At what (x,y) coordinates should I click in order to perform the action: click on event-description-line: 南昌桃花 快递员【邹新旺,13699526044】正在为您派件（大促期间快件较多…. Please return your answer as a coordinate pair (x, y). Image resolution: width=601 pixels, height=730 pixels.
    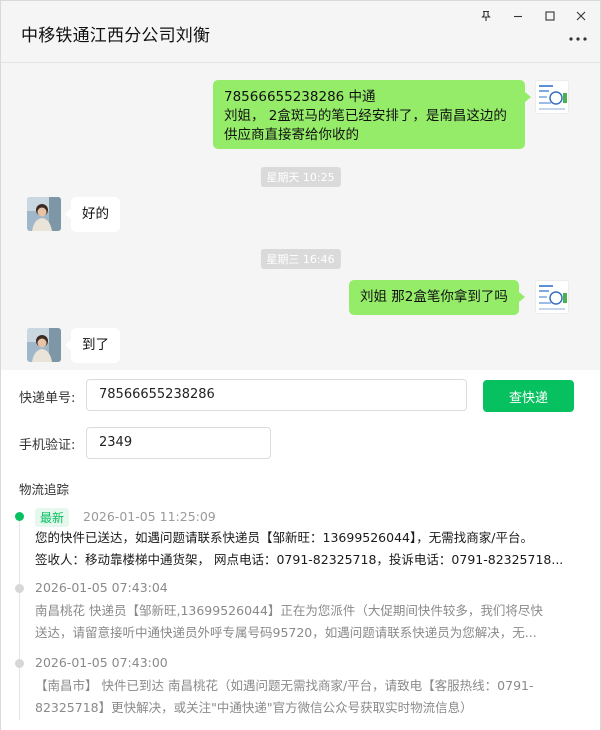
    Looking at the image, I should click on (289, 610).